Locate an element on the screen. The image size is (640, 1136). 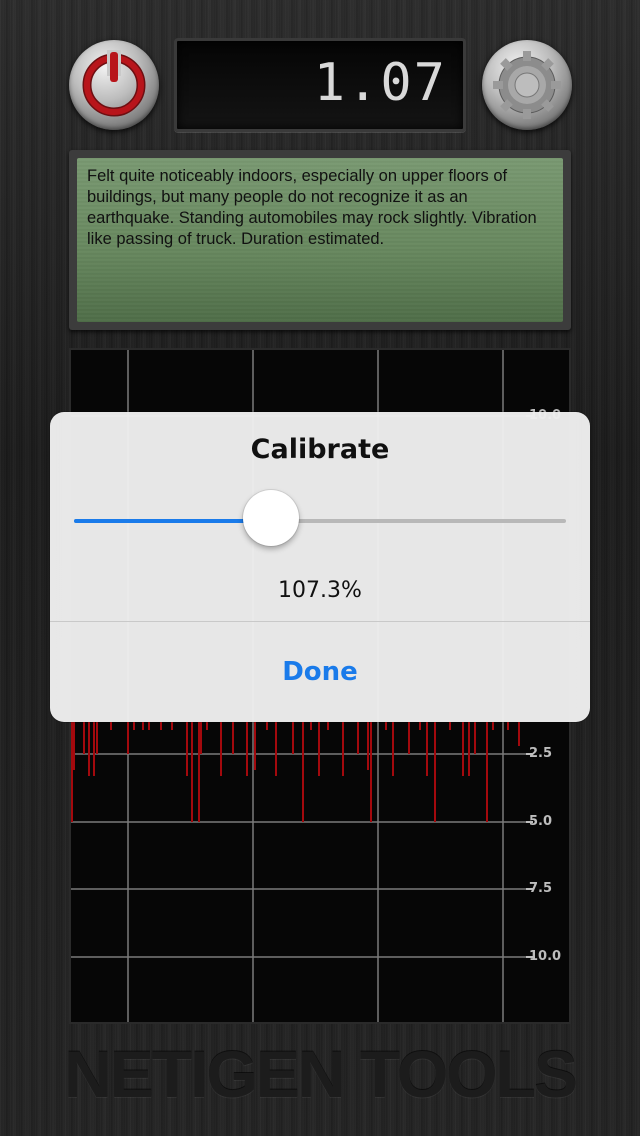
dialog-title: Calibrate is located at coordinates (320, 449).